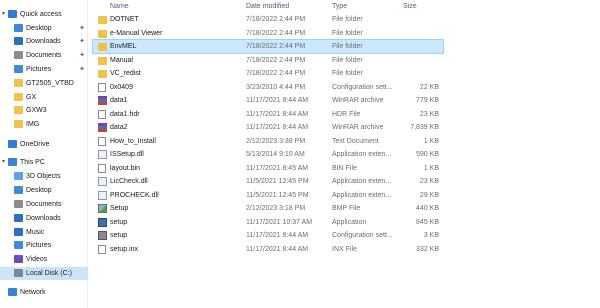  What do you see at coordinates (268, 60) in the screenshot?
I see `file-row: Manual 7/18/2022 2:44 PM File folder` at bounding box center [268, 60].